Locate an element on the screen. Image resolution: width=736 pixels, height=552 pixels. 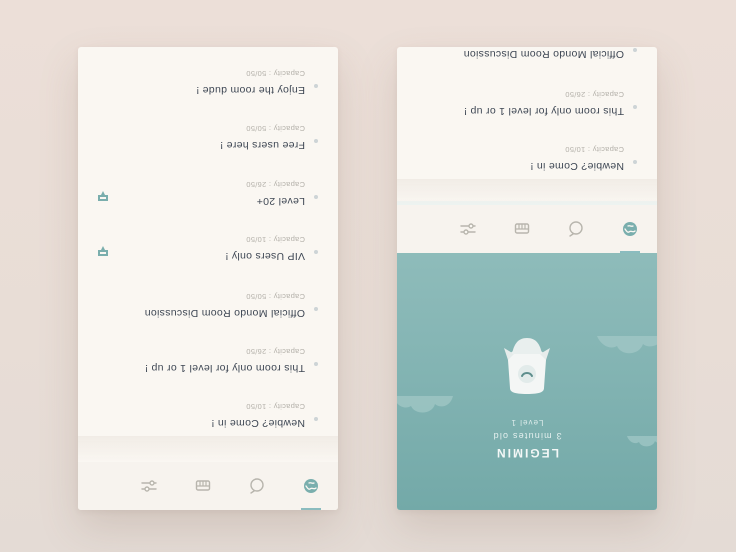
room-item: Official Mondo Room Discussion is located at coordinates (527, 57).